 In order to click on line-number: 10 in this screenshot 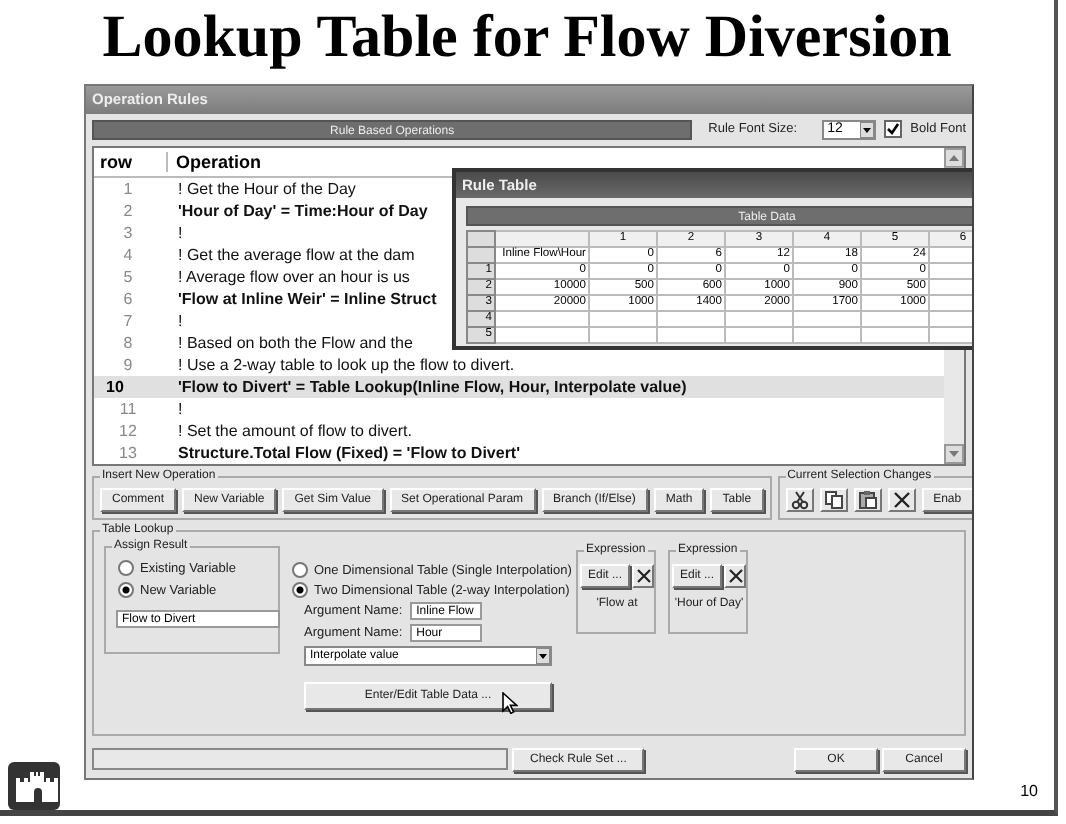, I will do `click(115, 387)`.